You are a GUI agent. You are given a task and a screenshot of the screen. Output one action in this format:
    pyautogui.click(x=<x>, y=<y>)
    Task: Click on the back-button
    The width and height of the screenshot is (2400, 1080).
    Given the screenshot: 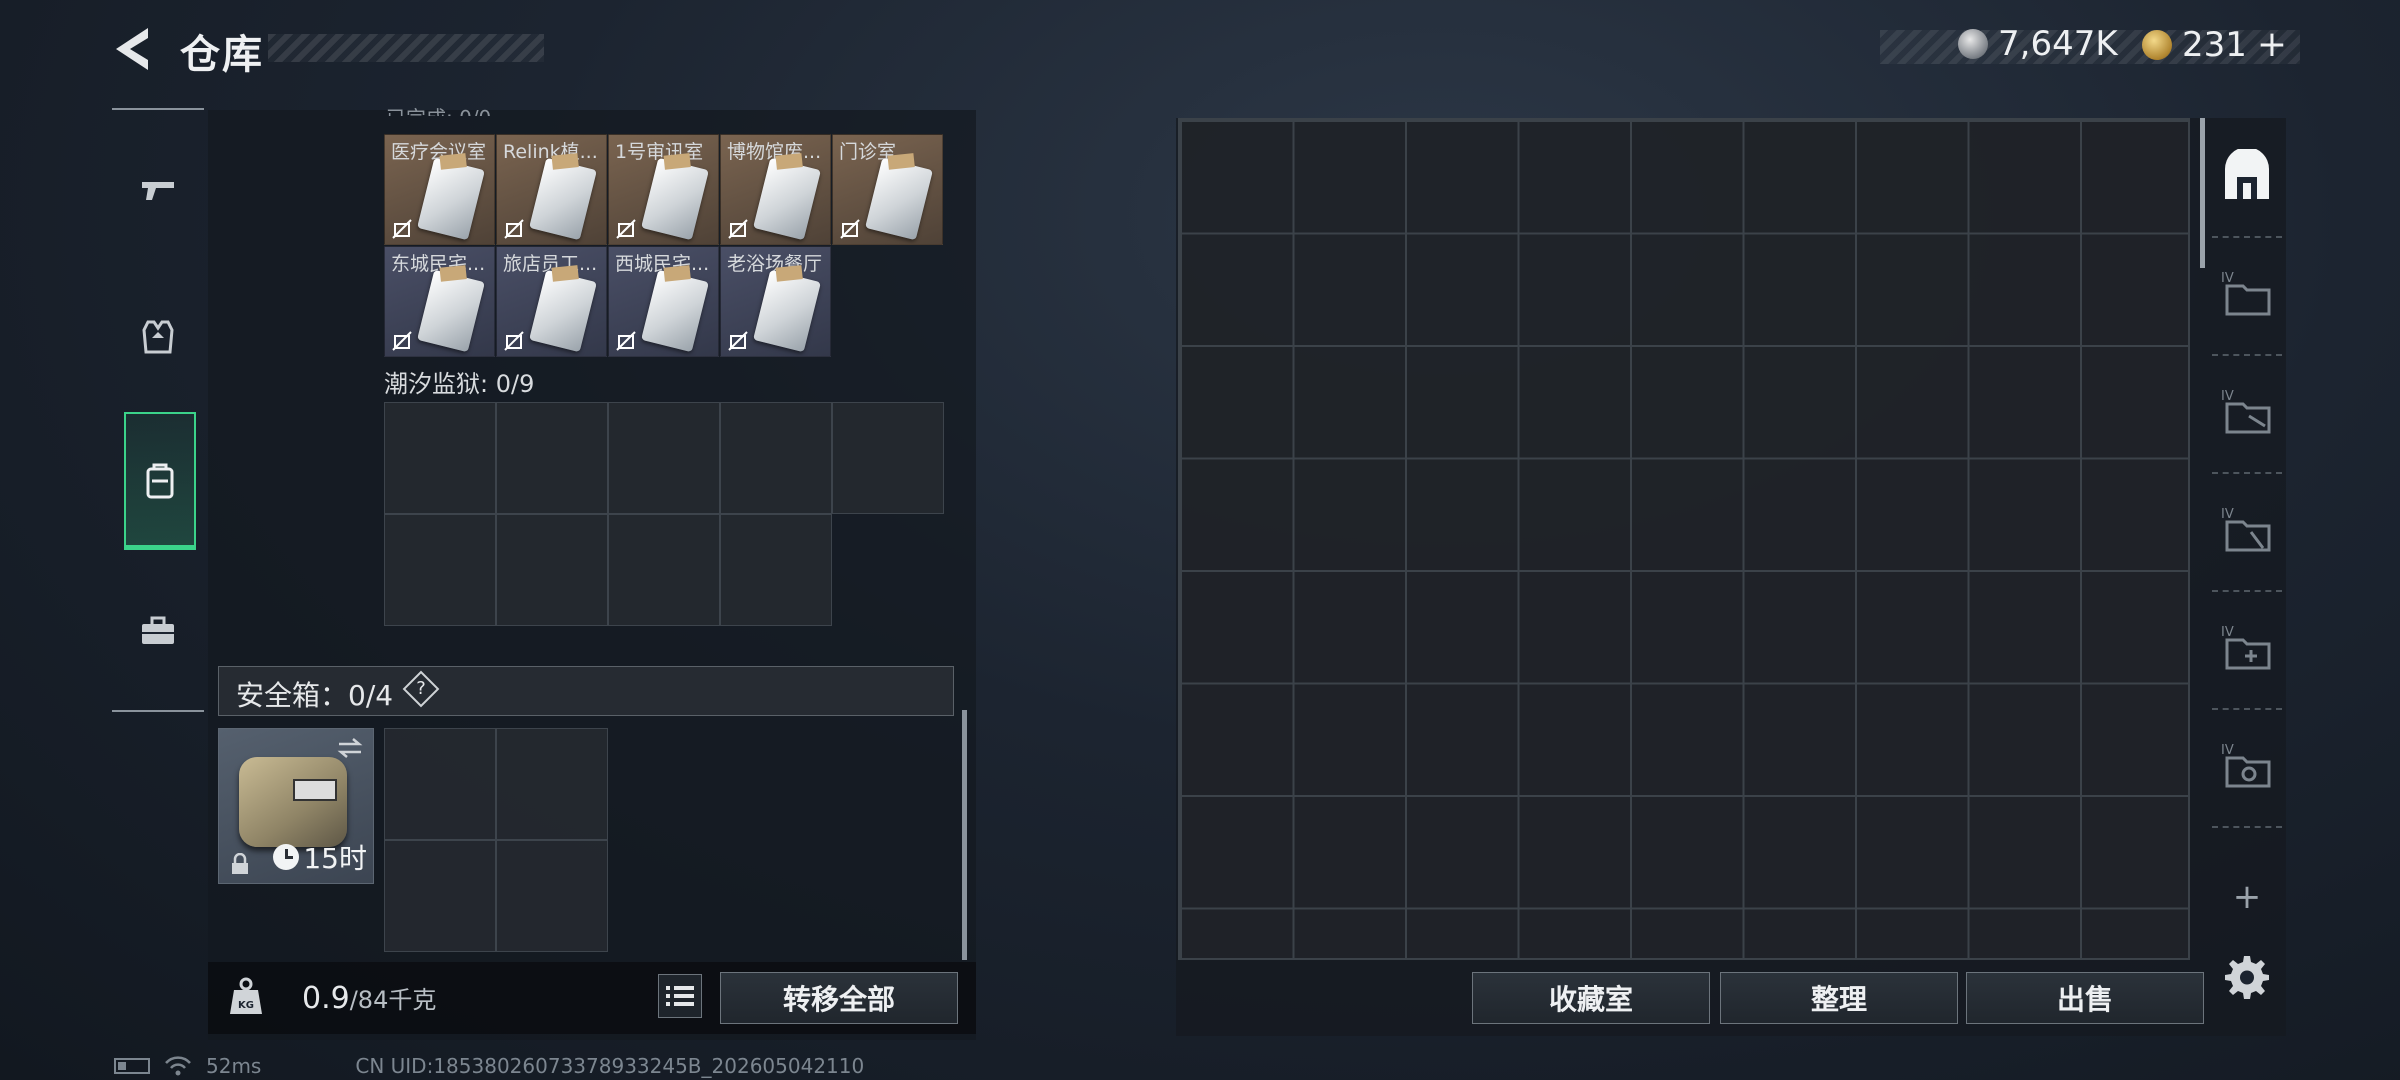 What is the action you would take?
    pyautogui.click(x=131, y=49)
    